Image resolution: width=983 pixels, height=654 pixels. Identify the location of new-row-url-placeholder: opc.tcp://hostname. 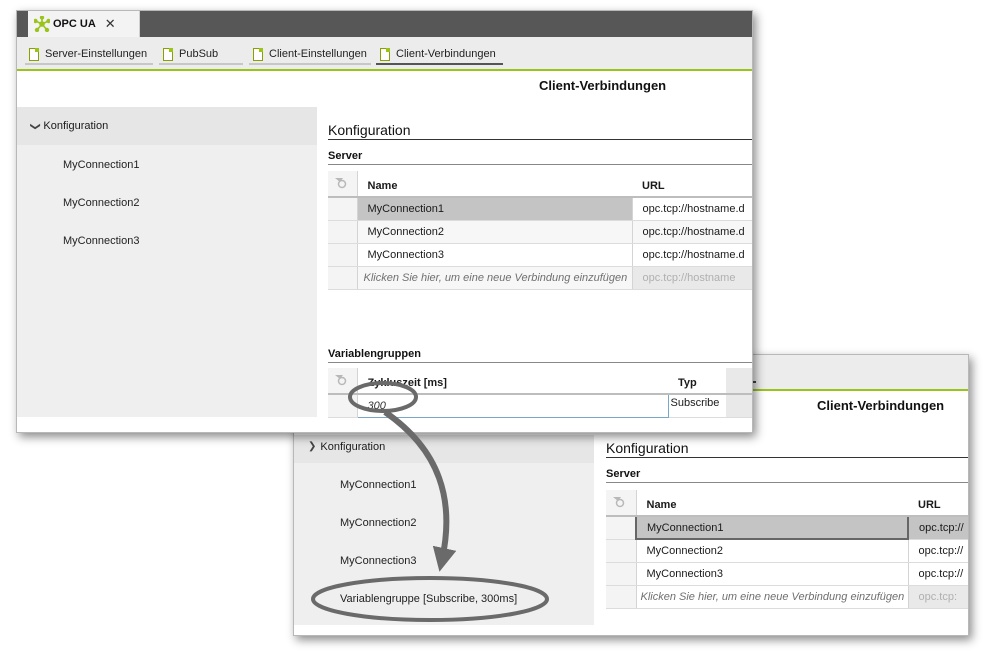
(691, 278).